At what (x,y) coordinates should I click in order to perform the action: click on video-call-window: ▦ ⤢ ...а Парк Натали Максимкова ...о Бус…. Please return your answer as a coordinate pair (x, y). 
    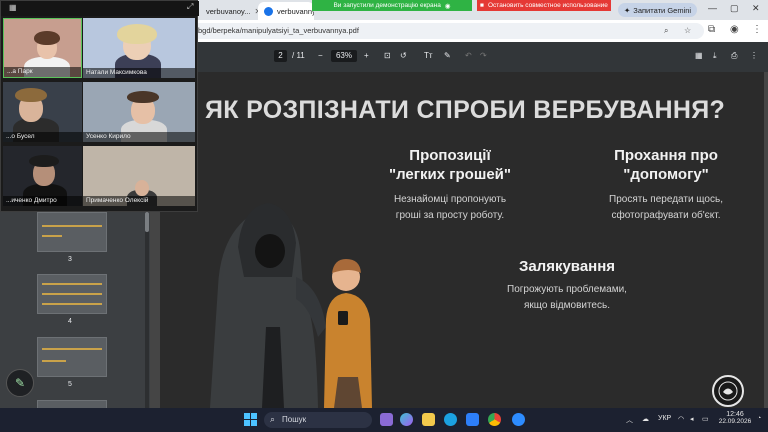
    Looking at the image, I should click on (99, 106).